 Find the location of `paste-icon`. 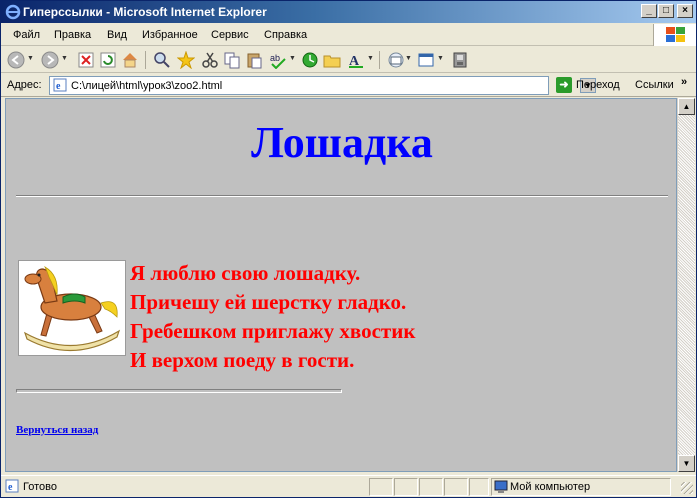

paste-icon is located at coordinates (254, 60).